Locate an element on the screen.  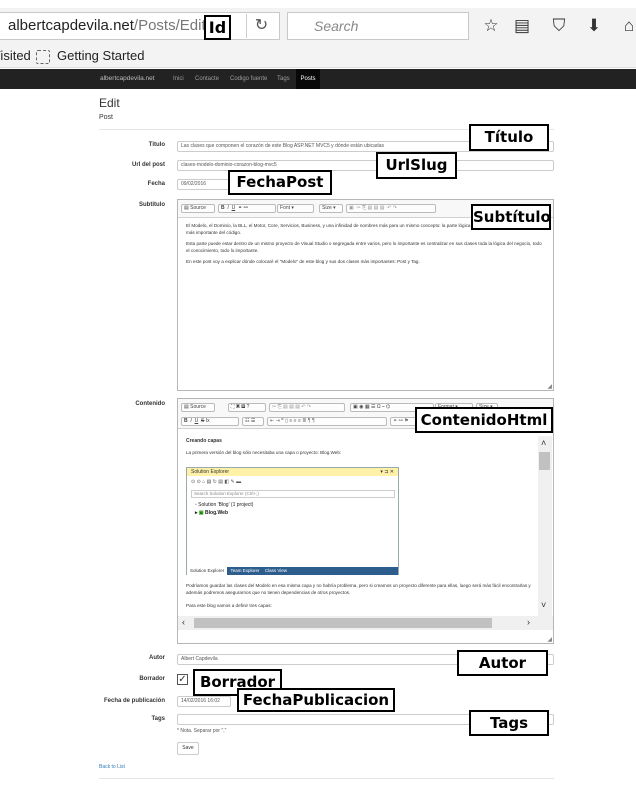
font-select: Font ▾ is located at coordinates (295, 208).